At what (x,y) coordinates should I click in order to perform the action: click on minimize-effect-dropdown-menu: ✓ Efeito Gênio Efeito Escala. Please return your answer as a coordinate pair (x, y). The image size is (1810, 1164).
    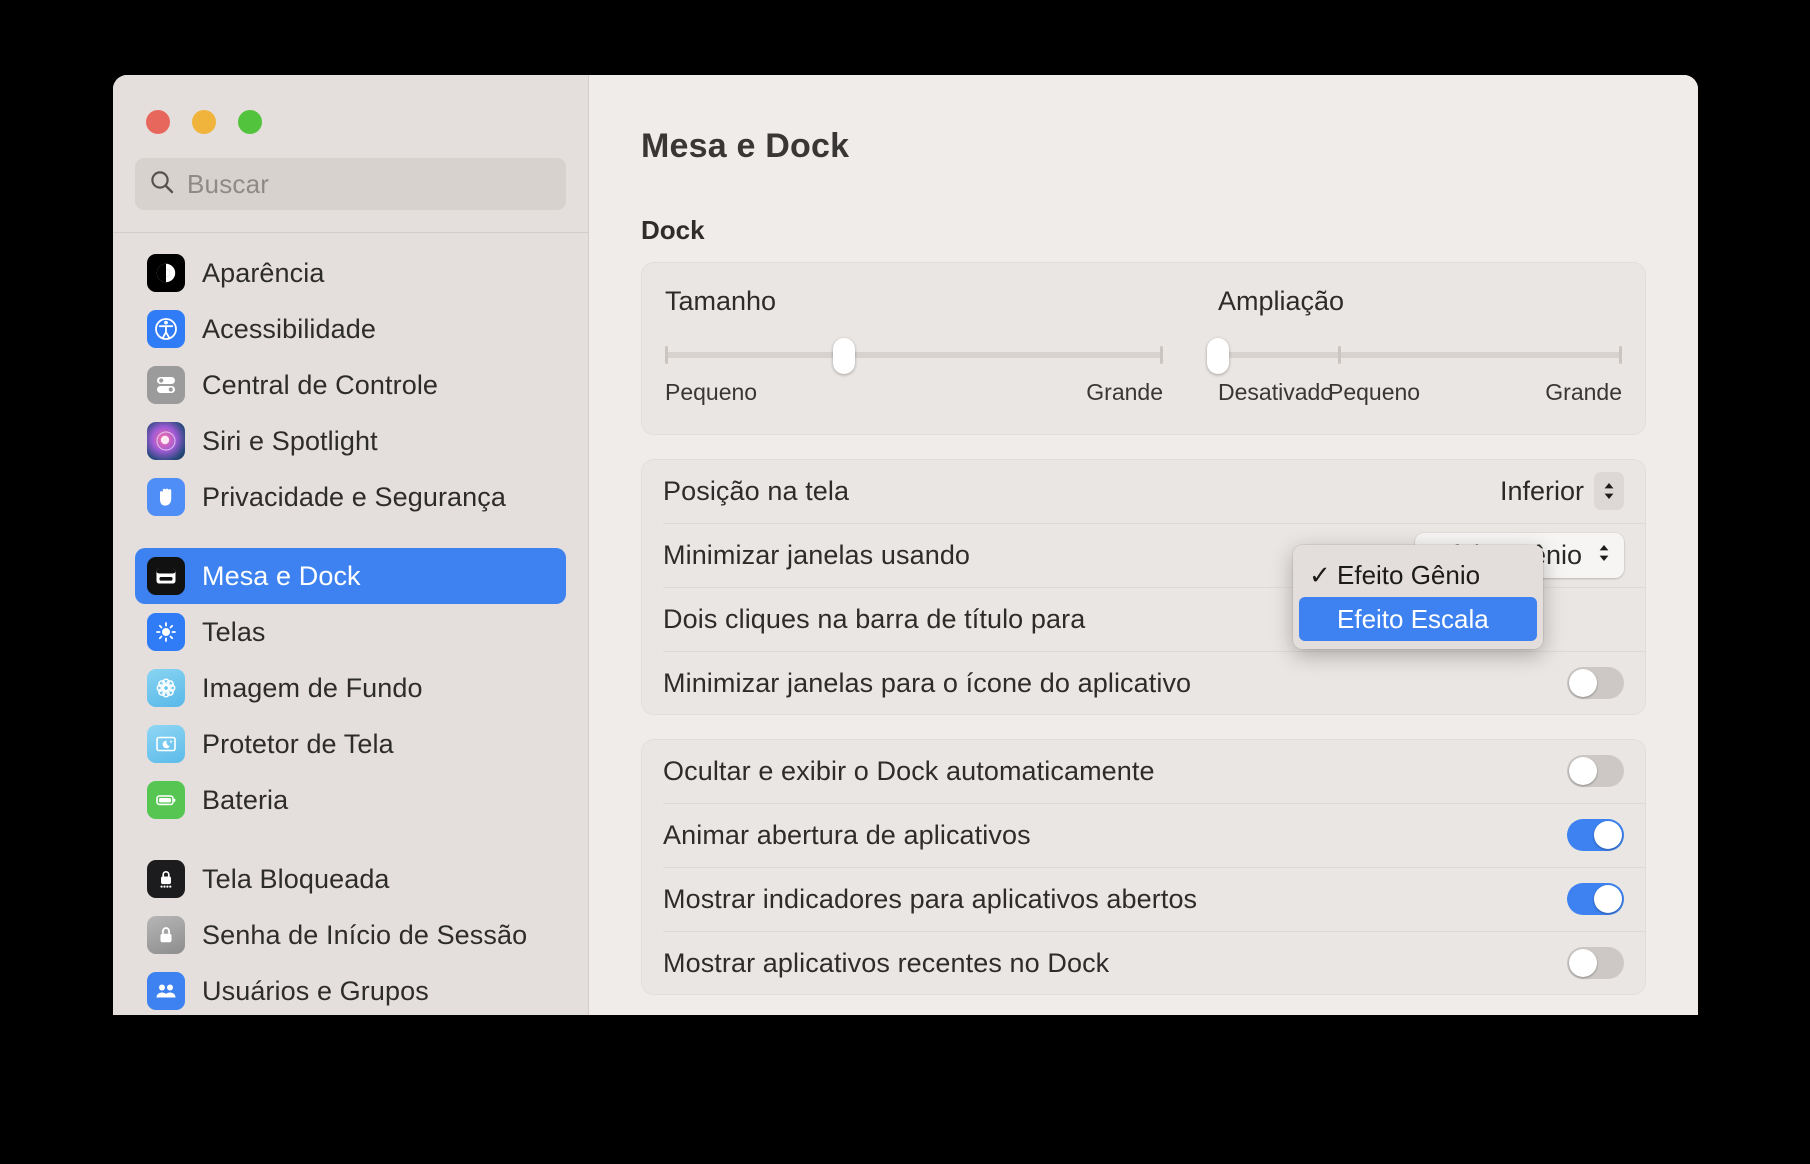
    Looking at the image, I should click on (1418, 597).